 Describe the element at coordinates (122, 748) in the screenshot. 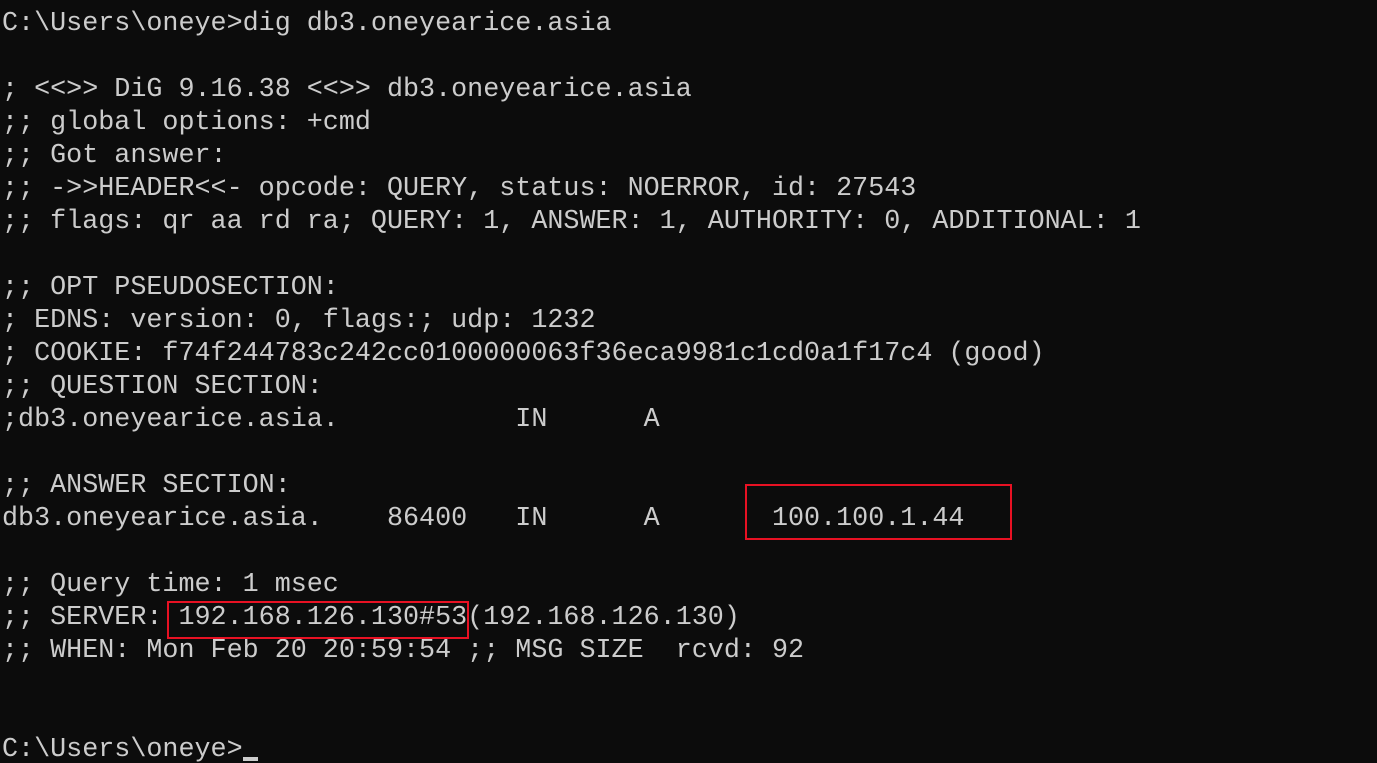

I see `prompt-line: C:\Users\oneye>` at that location.